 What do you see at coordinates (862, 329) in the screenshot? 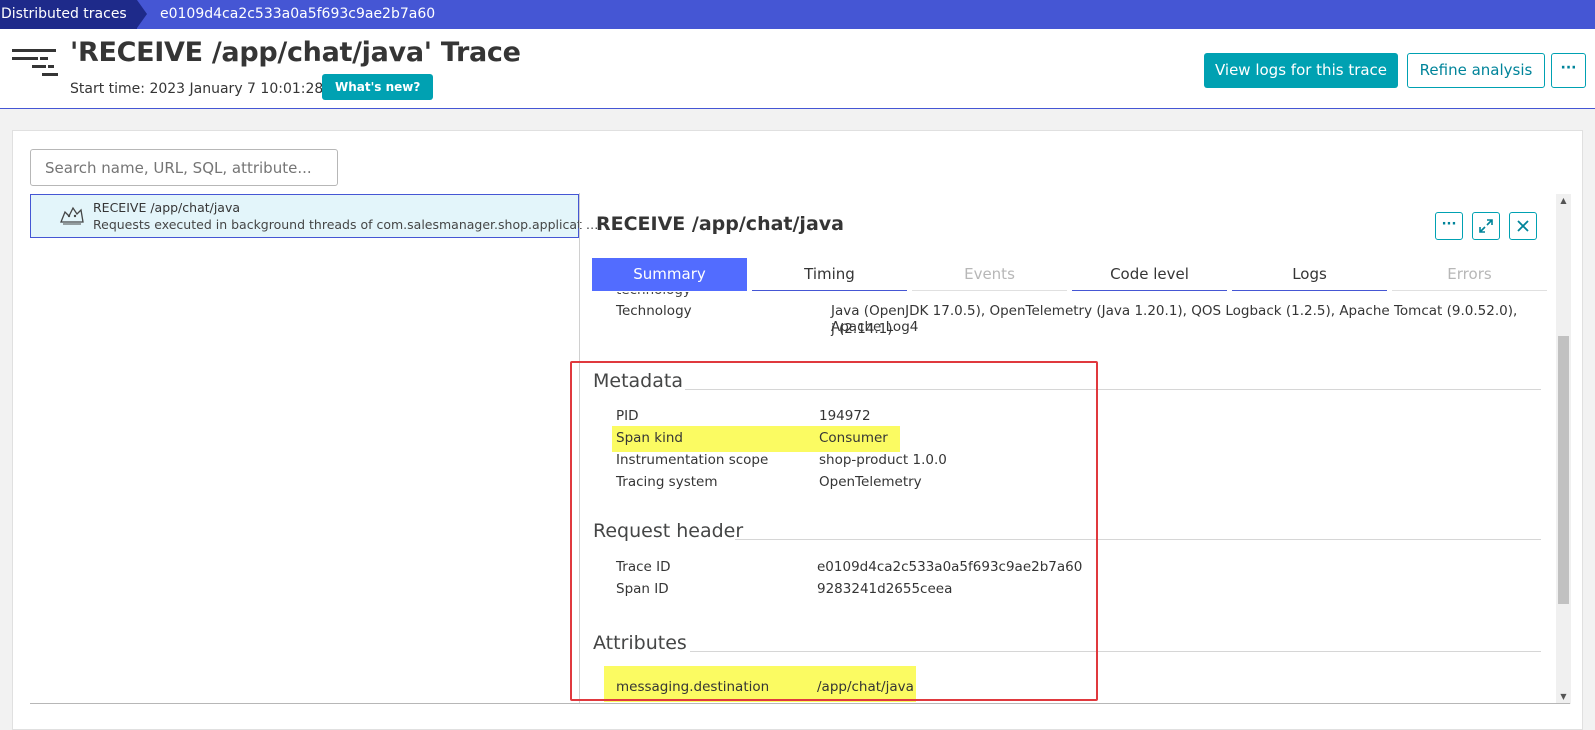
I see `technology-value-line2: j (2.14.1)` at bounding box center [862, 329].